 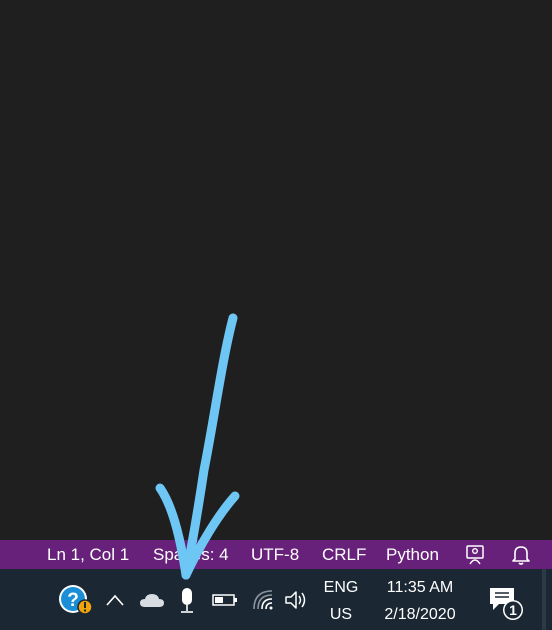 I want to click on line-ending-status: CRLF, so click(x=344, y=554).